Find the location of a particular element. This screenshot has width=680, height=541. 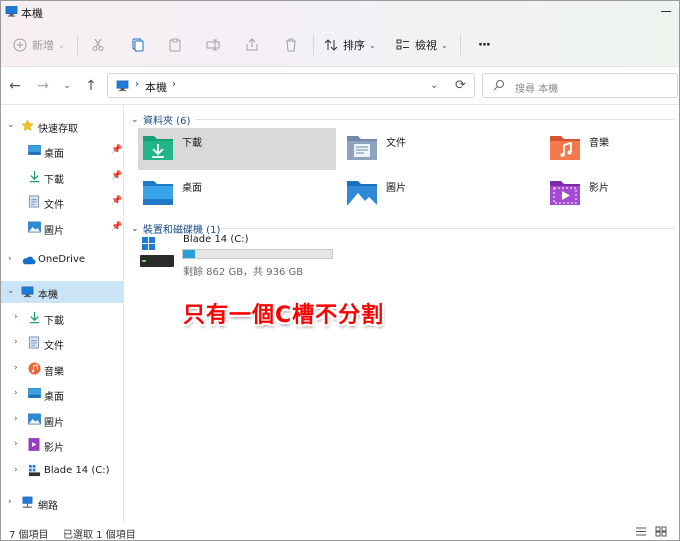

address-dropdown-icon: ⌄ is located at coordinates (434, 85).